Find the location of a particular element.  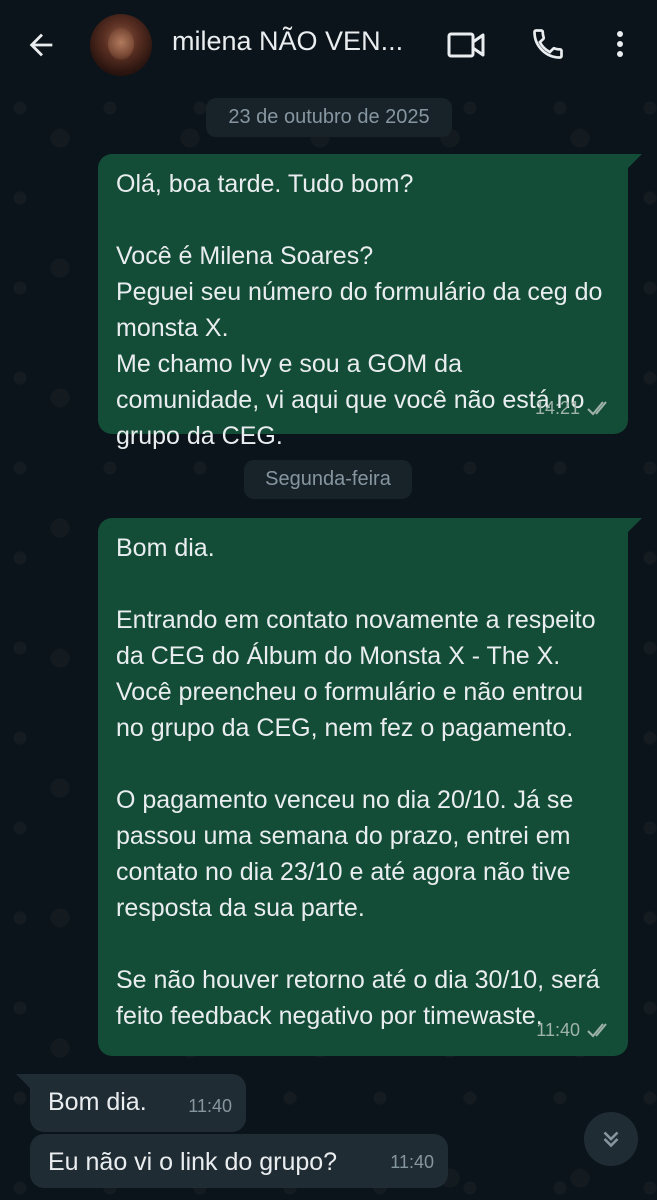

avatar is located at coordinates (121, 45).